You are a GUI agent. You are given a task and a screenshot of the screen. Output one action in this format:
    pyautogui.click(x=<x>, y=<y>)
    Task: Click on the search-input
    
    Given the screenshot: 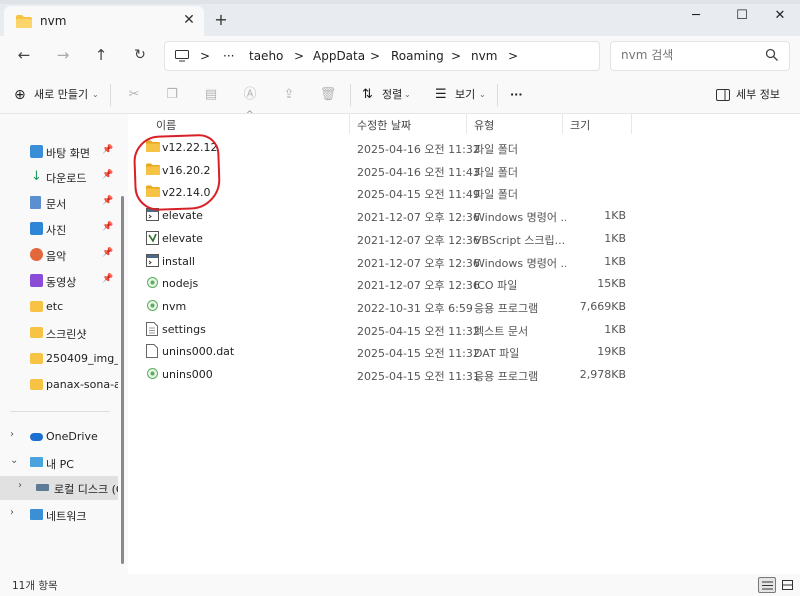 What is the action you would take?
    pyautogui.click(x=691, y=55)
    